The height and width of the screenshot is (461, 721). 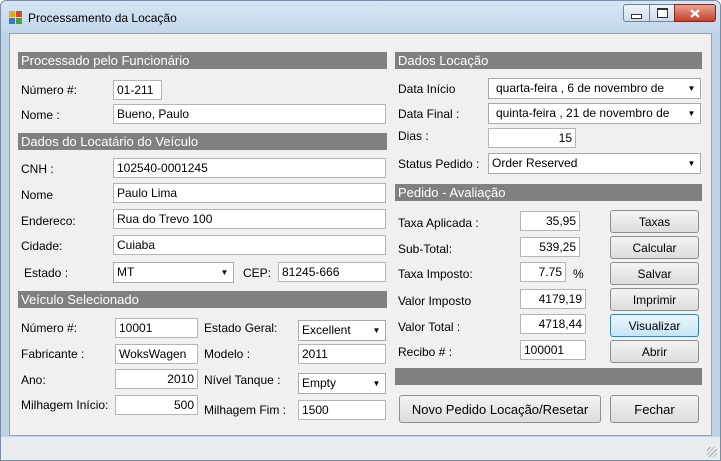 I want to click on veiculo-fabricante-label: Fabricante :, so click(x=53, y=354).